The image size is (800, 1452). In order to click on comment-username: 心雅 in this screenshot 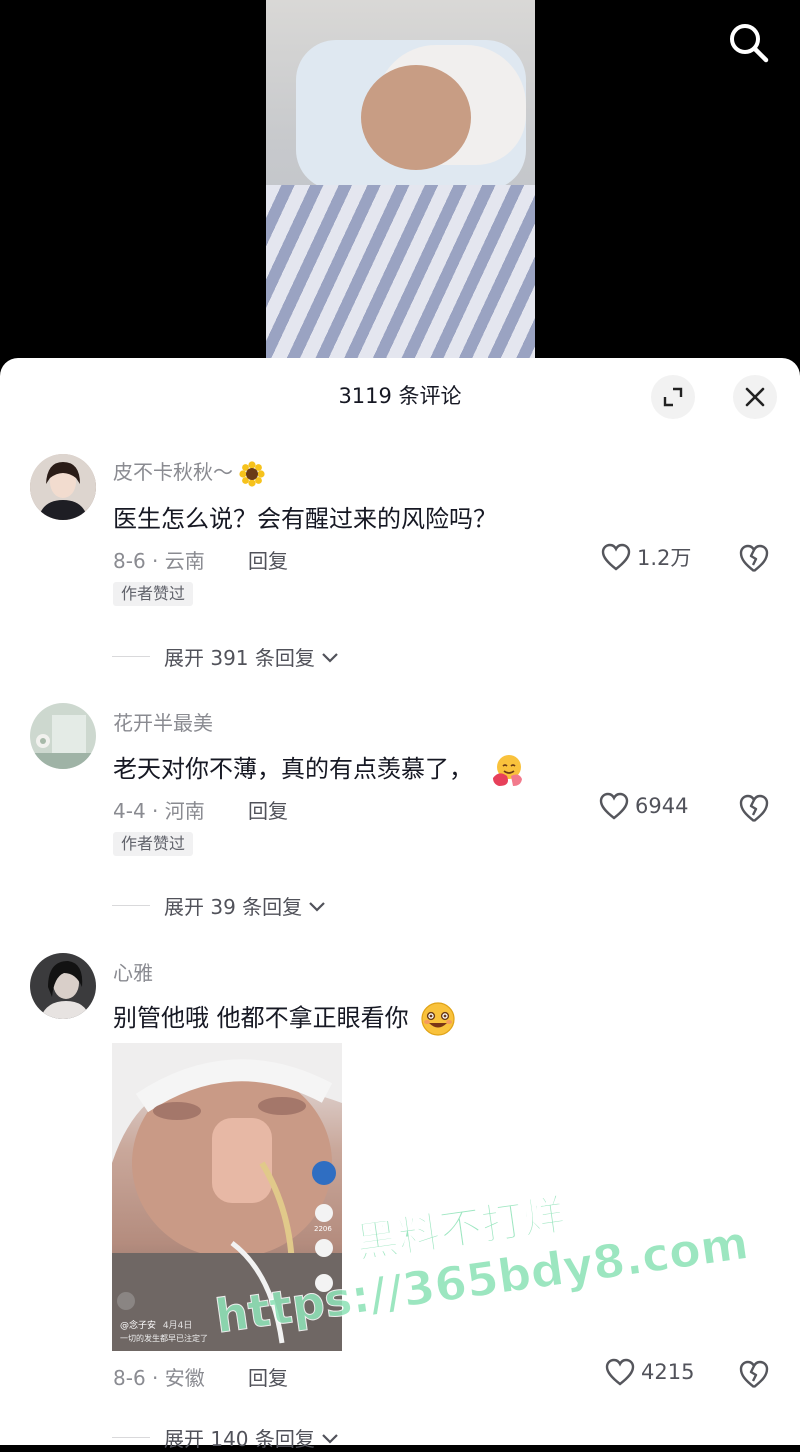, I will do `click(133, 971)`.